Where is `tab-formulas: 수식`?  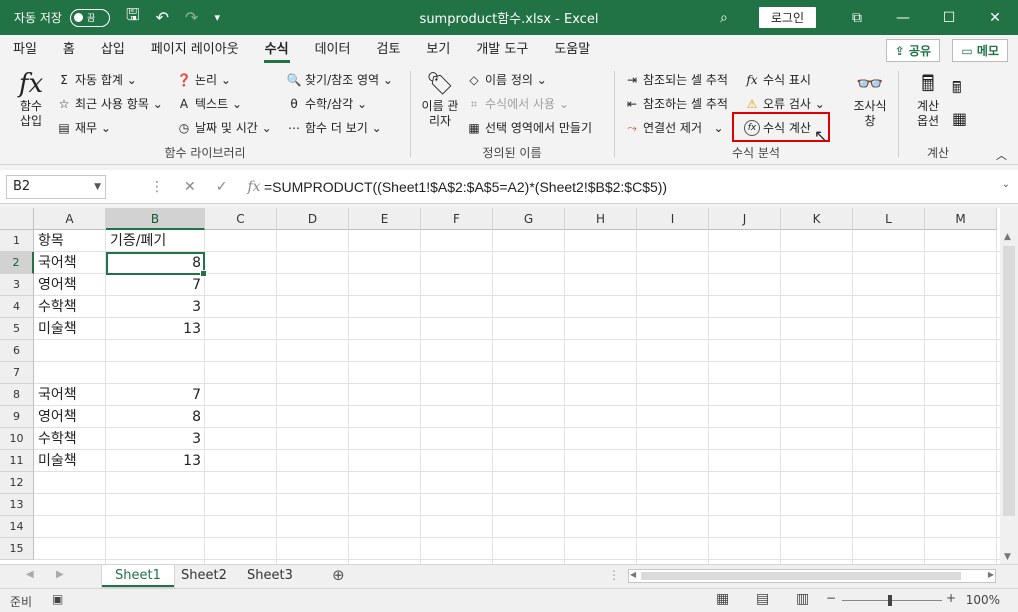
tab-formulas: 수식 is located at coordinates (277, 50).